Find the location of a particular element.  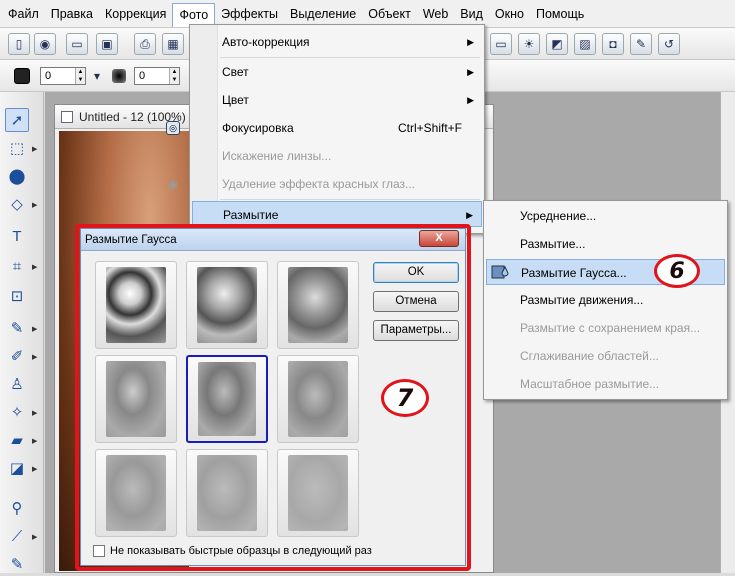

menu-effects: Эффекты is located at coordinates (249, 14).